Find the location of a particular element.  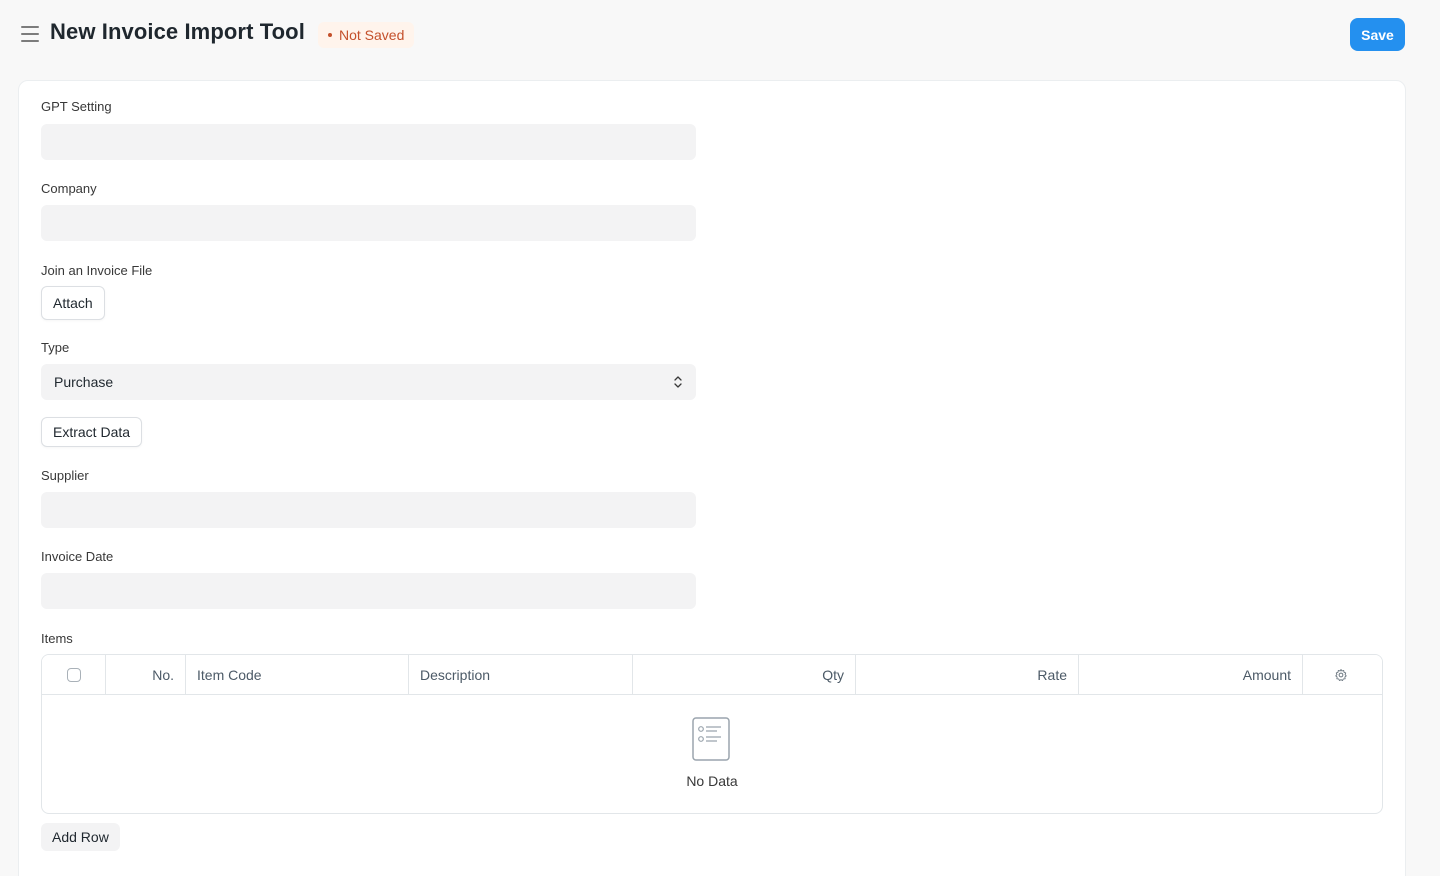

save-button: Save is located at coordinates (1377, 34).